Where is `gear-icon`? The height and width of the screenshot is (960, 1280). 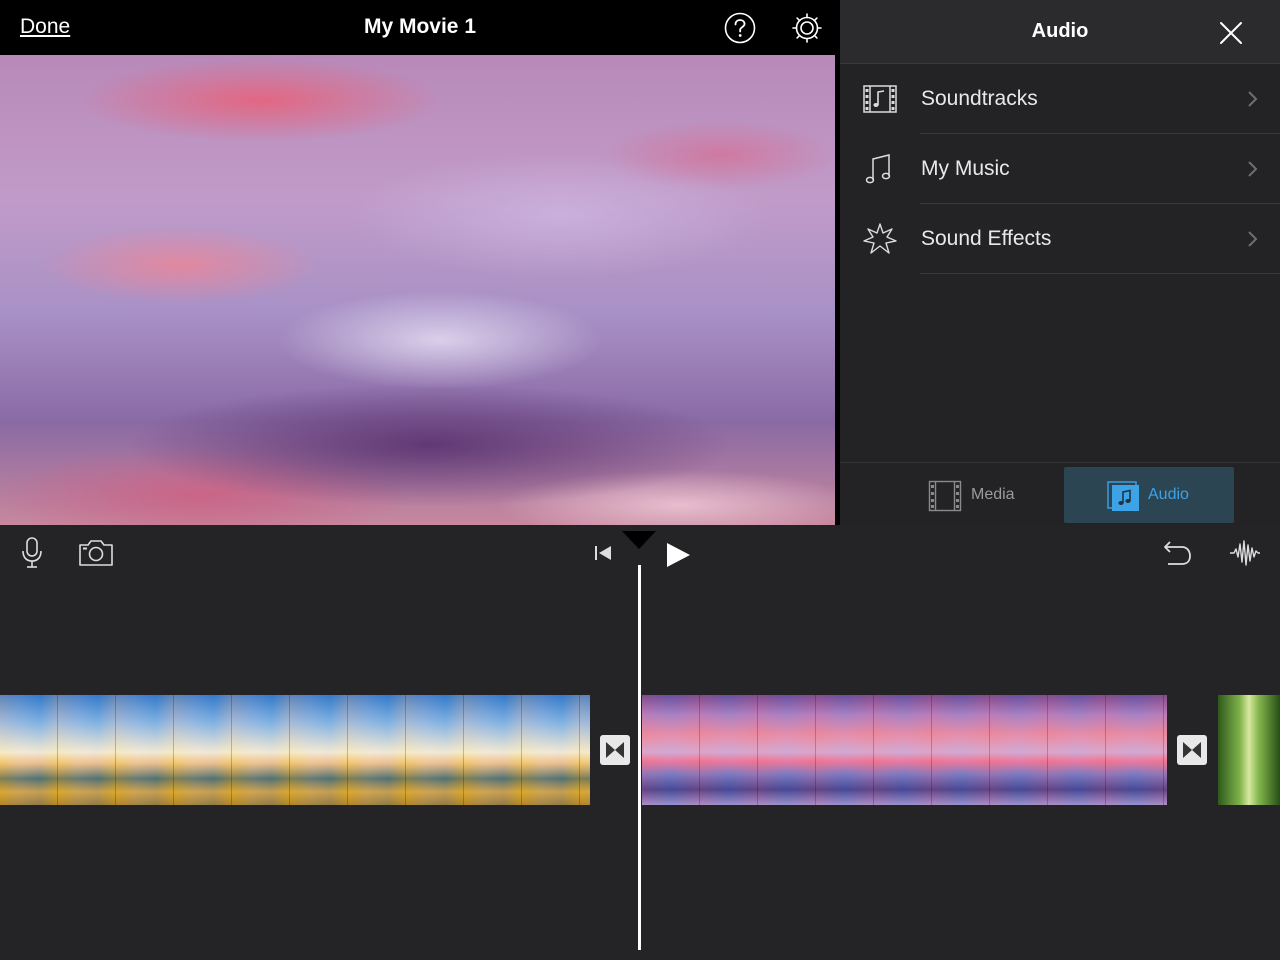 gear-icon is located at coordinates (807, 28).